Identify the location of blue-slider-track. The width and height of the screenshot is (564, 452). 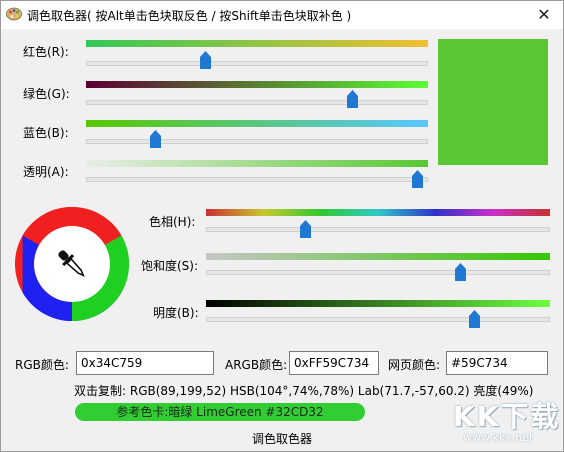
(257, 141).